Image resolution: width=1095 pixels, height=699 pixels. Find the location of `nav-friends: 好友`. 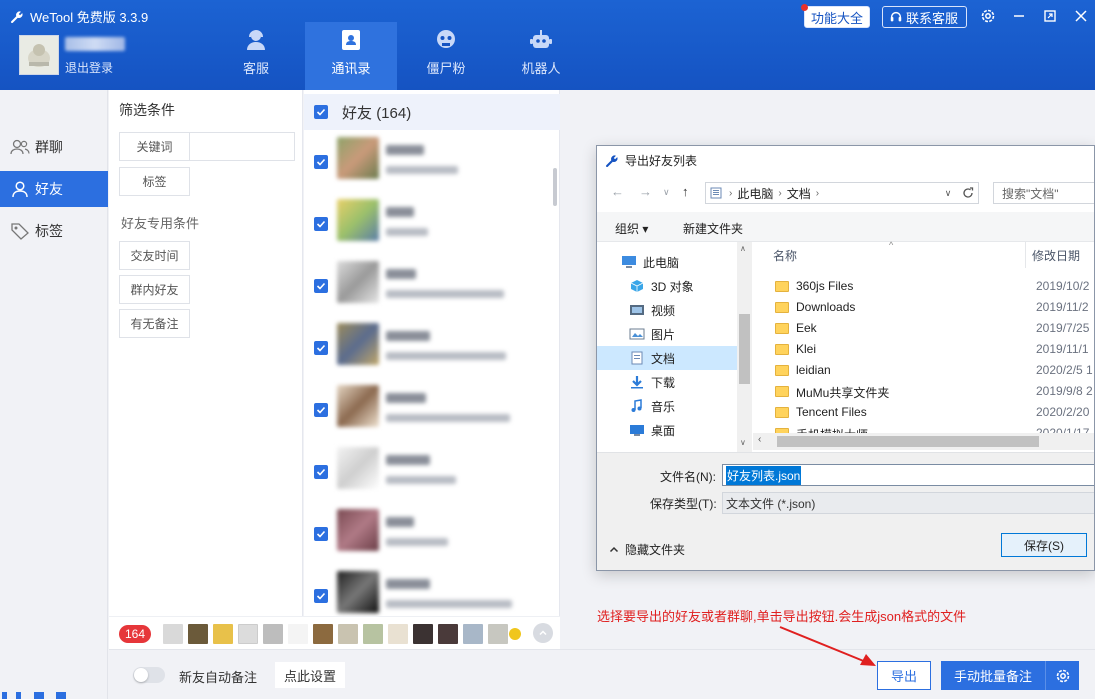

nav-friends: 好友 is located at coordinates (54, 189).